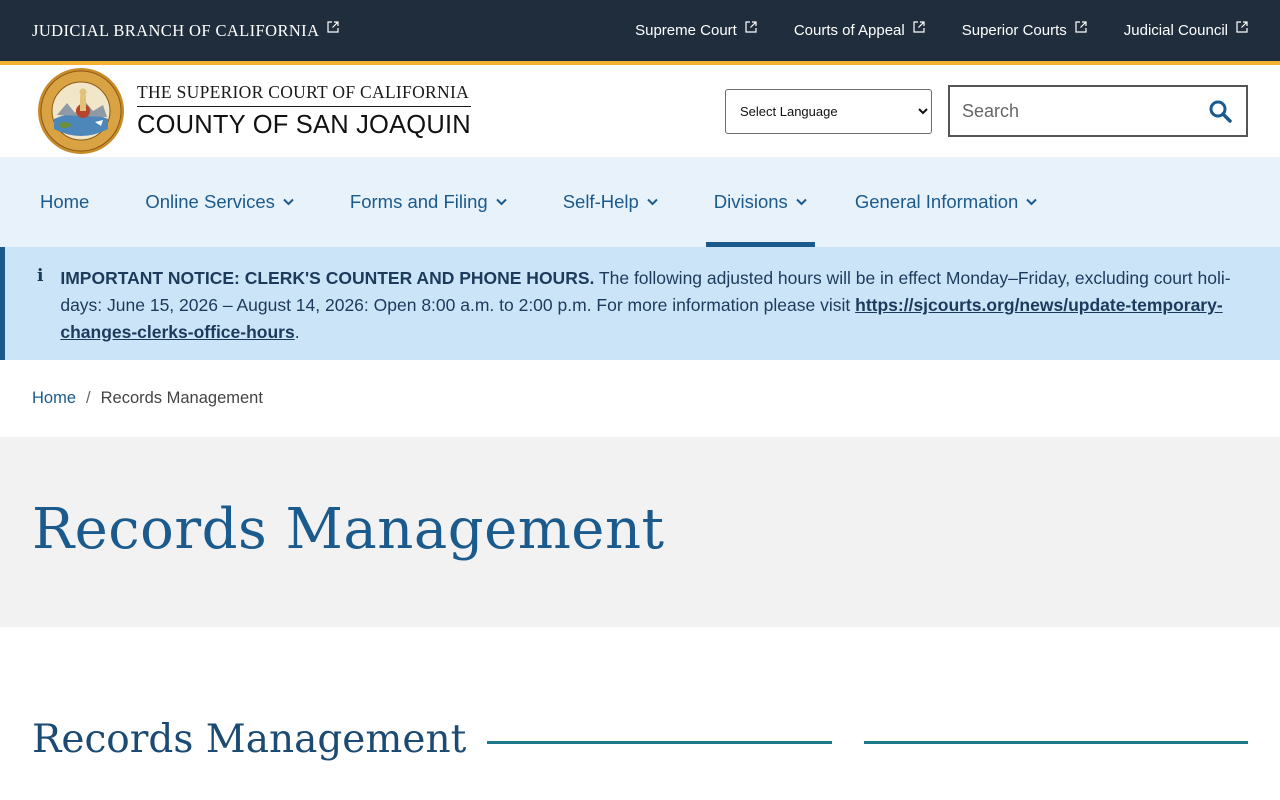 The image size is (1280, 800). Describe the element at coordinates (600, 201) in the screenshot. I see `nav-item-label: Self-Help` at that location.